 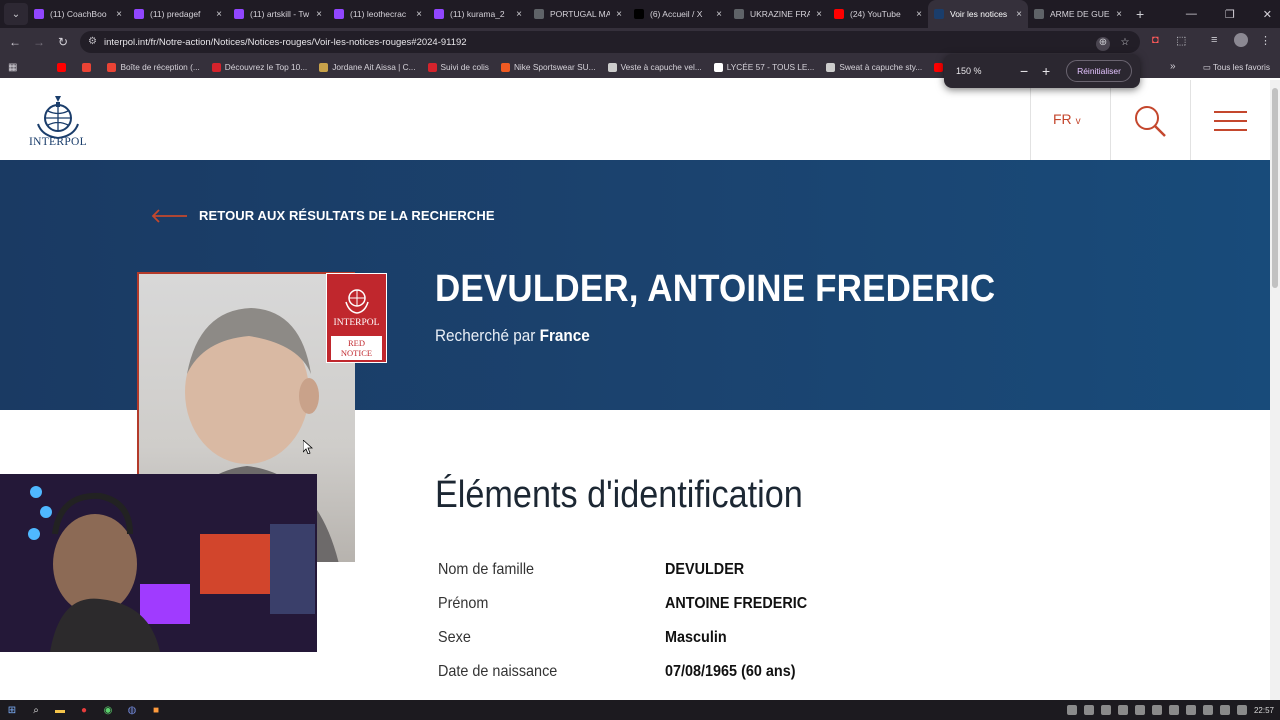 What do you see at coordinates (1067, 119) in the screenshot?
I see `language-selector: FR v` at bounding box center [1067, 119].